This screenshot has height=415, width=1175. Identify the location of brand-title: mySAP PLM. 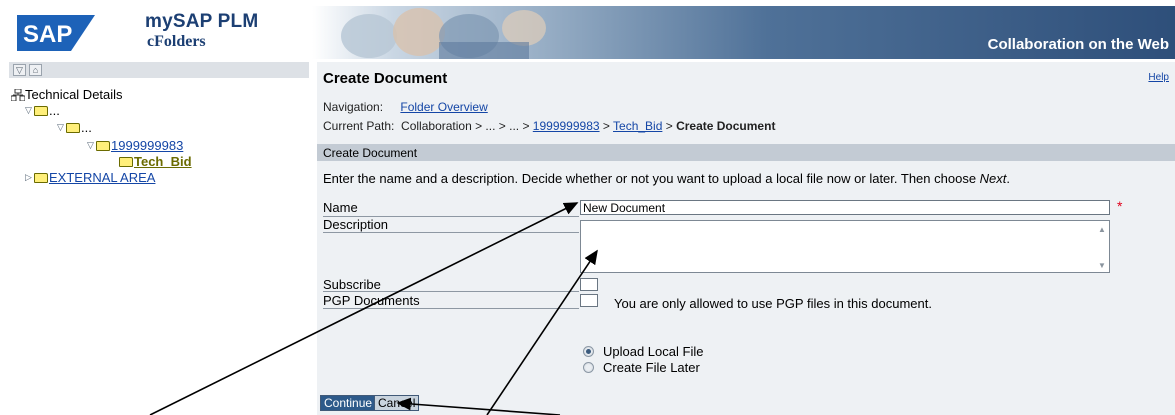
(202, 21).